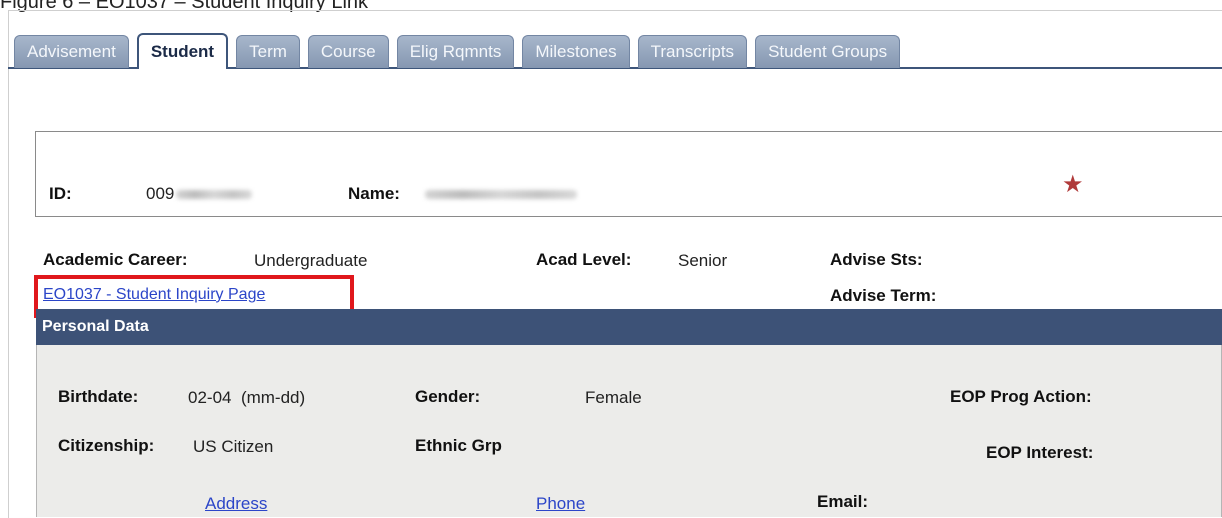 This screenshot has height=518, width=1222. Describe the element at coordinates (115, 259) in the screenshot. I see `academic-career-label: Academic Career:` at that location.